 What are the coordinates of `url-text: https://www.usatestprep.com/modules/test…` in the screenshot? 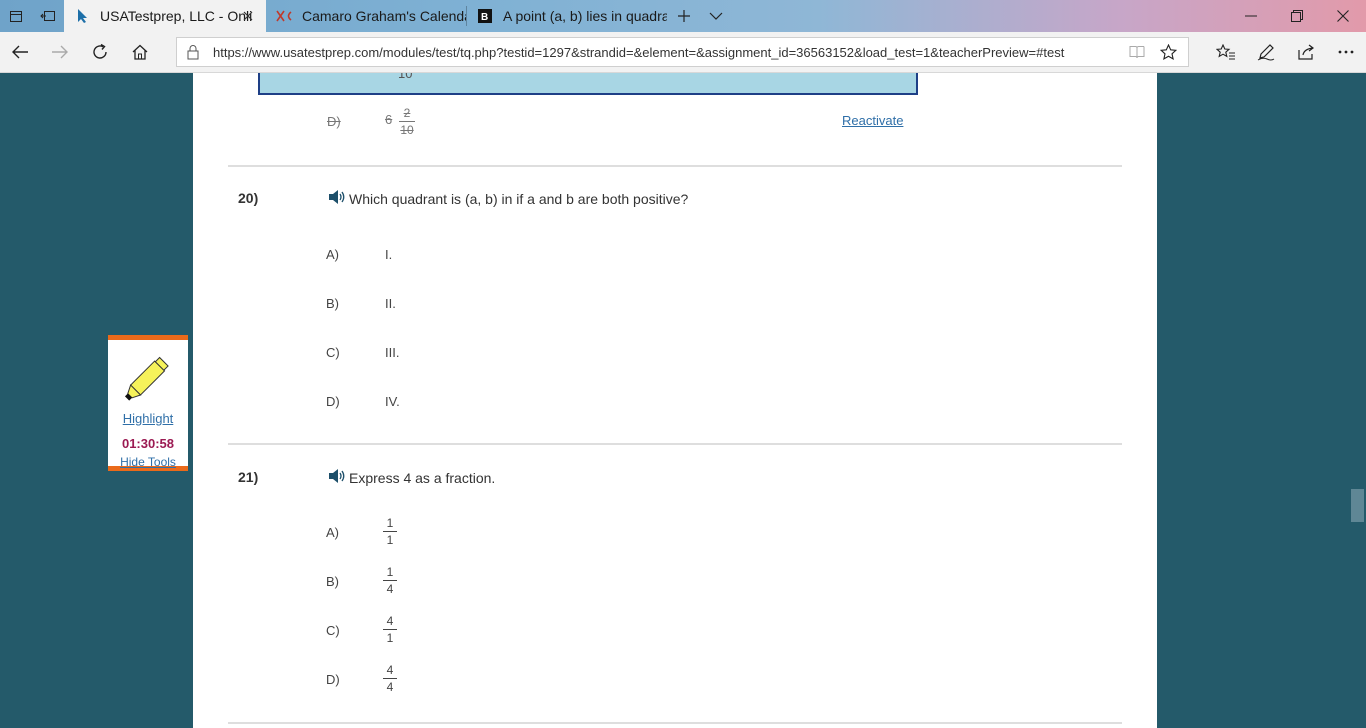 It's located at (639, 52).